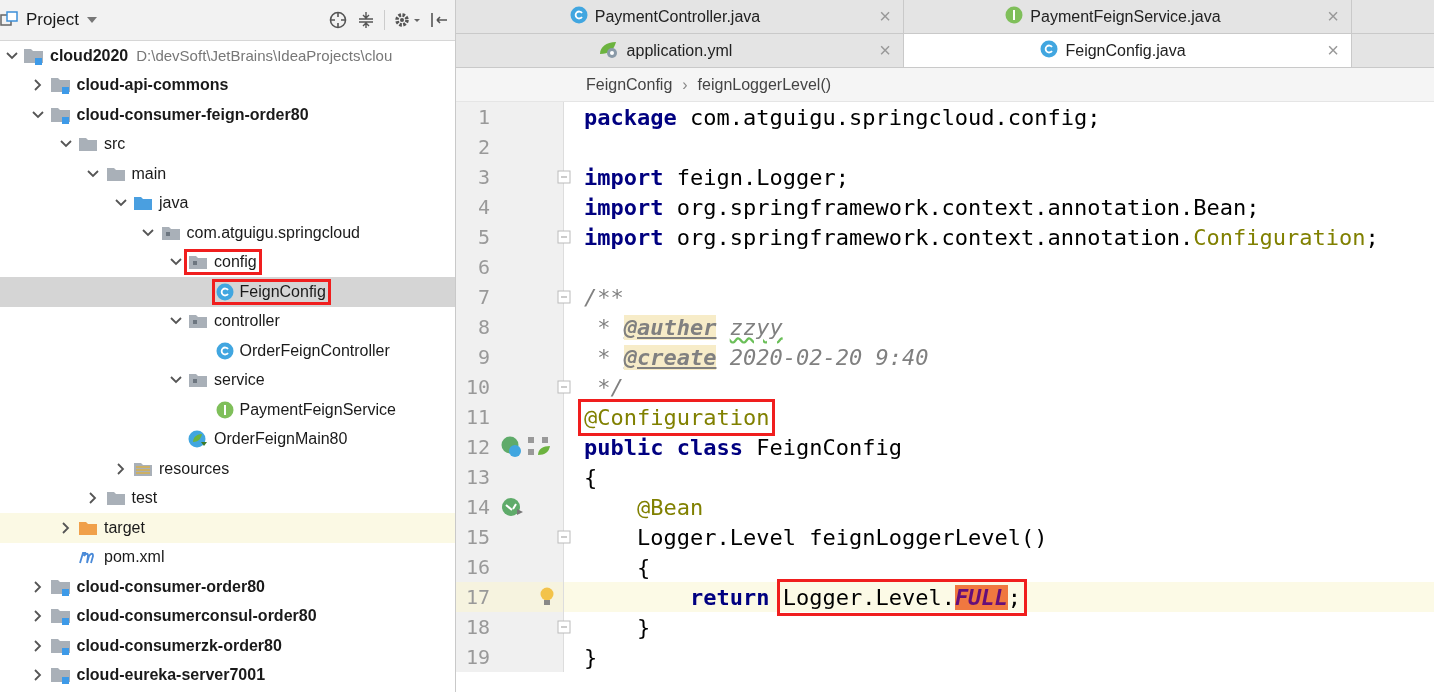 This screenshot has height=692, width=1434. Describe the element at coordinates (729, 597) in the screenshot. I see `code-text: return` at that location.